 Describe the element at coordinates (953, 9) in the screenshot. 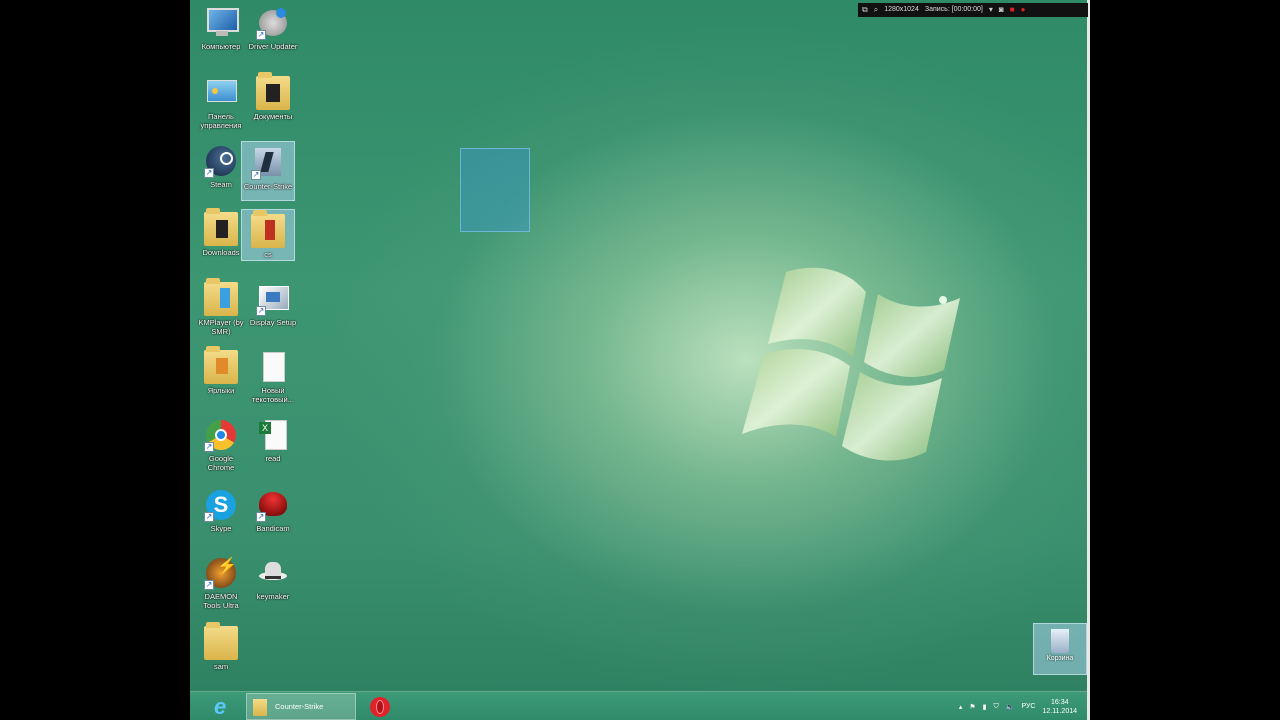

I see `recorder-timer: Запись: [00:00:00]` at that location.